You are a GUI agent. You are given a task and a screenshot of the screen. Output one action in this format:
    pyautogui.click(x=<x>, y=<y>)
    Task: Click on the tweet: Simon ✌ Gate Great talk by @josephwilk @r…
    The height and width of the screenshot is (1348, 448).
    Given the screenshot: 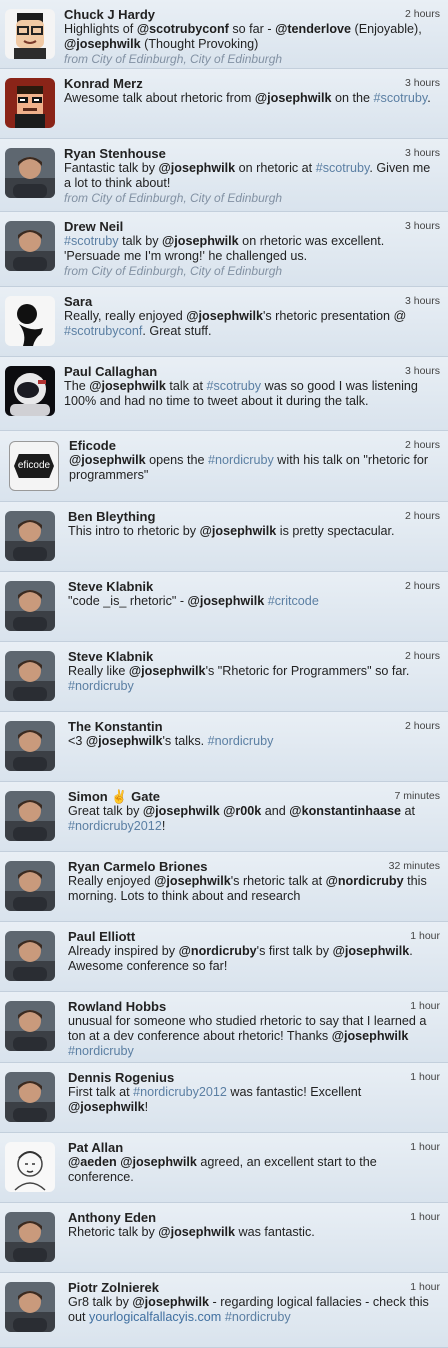 What is the action you would take?
    pyautogui.click(x=224, y=817)
    